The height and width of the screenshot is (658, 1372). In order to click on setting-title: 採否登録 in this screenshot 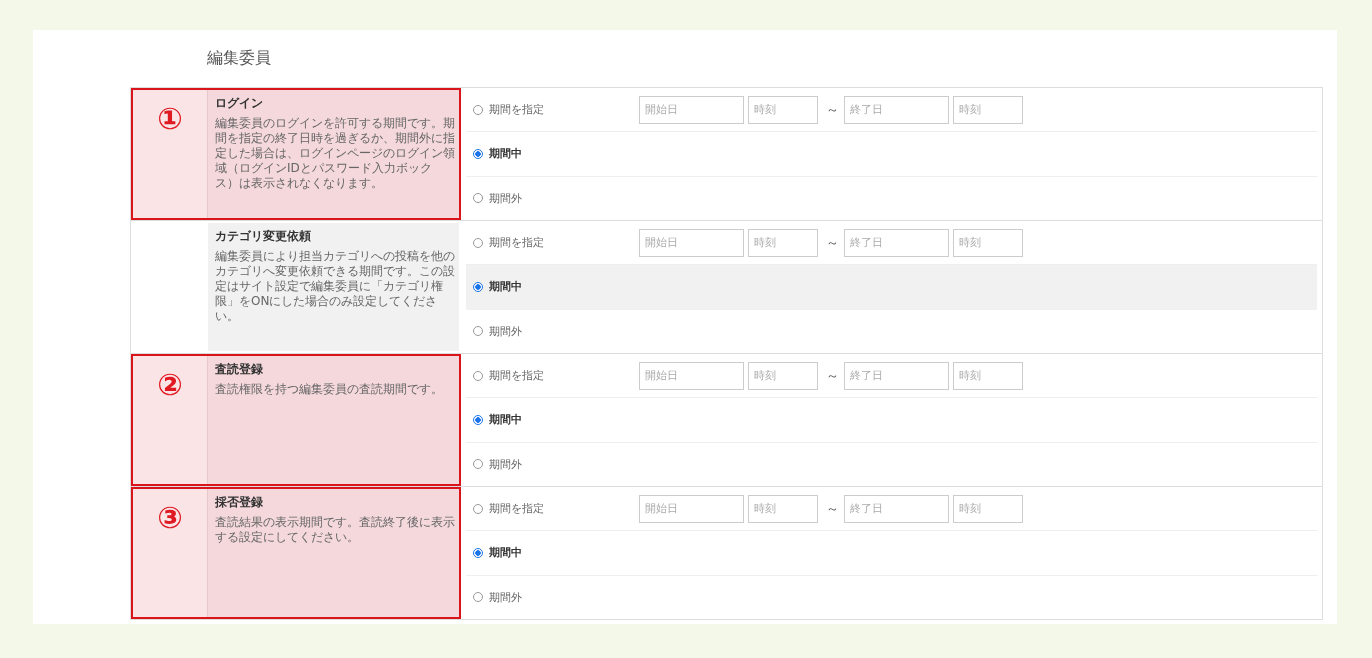, I will do `click(239, 502)`.